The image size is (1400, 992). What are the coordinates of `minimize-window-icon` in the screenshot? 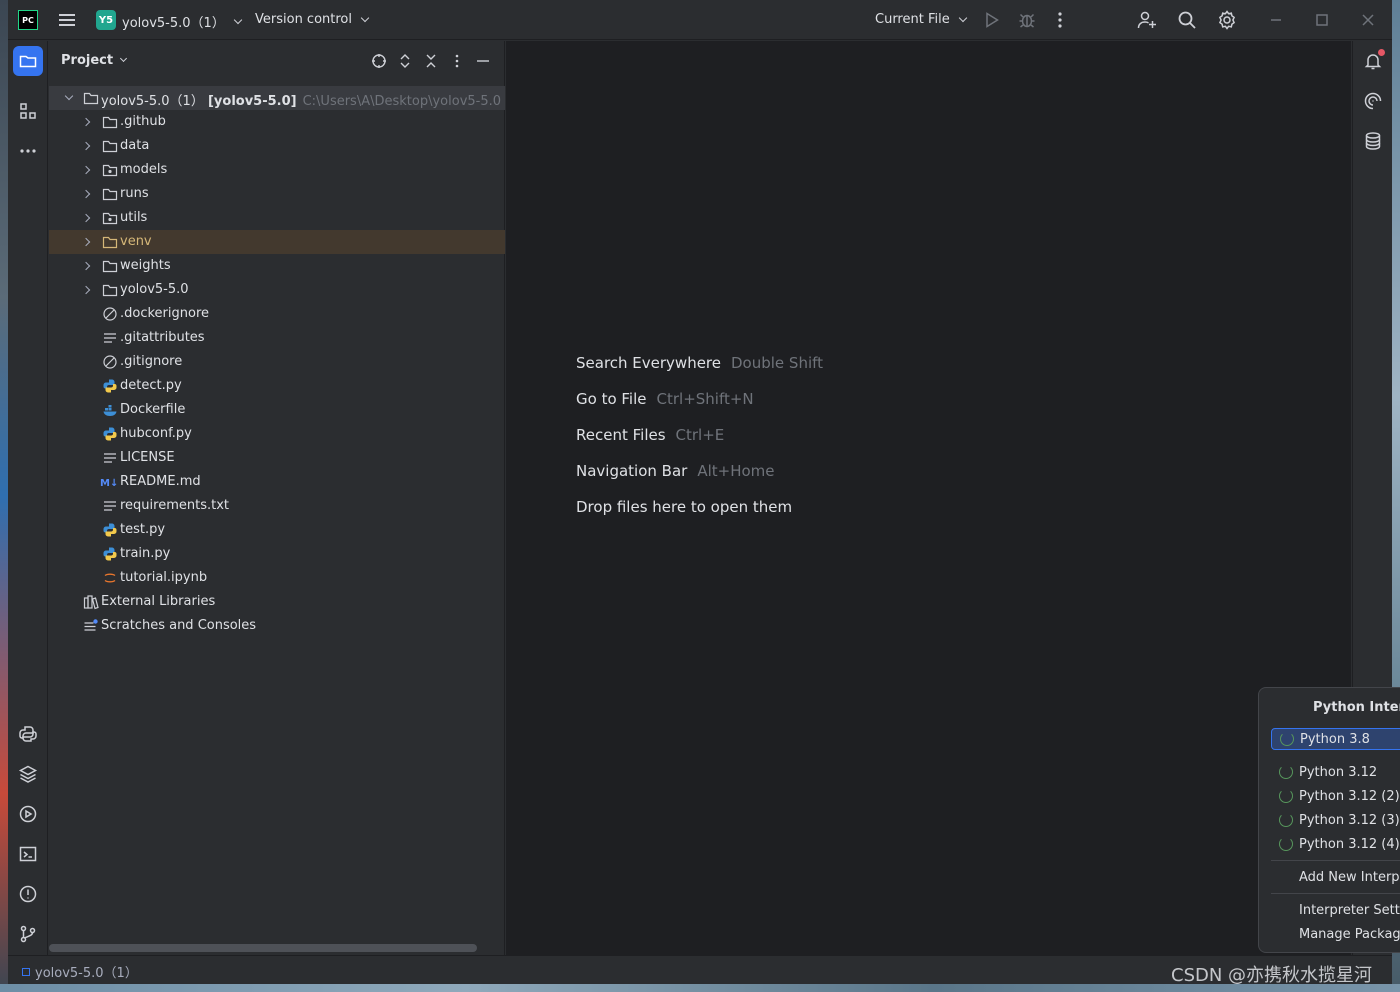 It's located at (1276, 20).